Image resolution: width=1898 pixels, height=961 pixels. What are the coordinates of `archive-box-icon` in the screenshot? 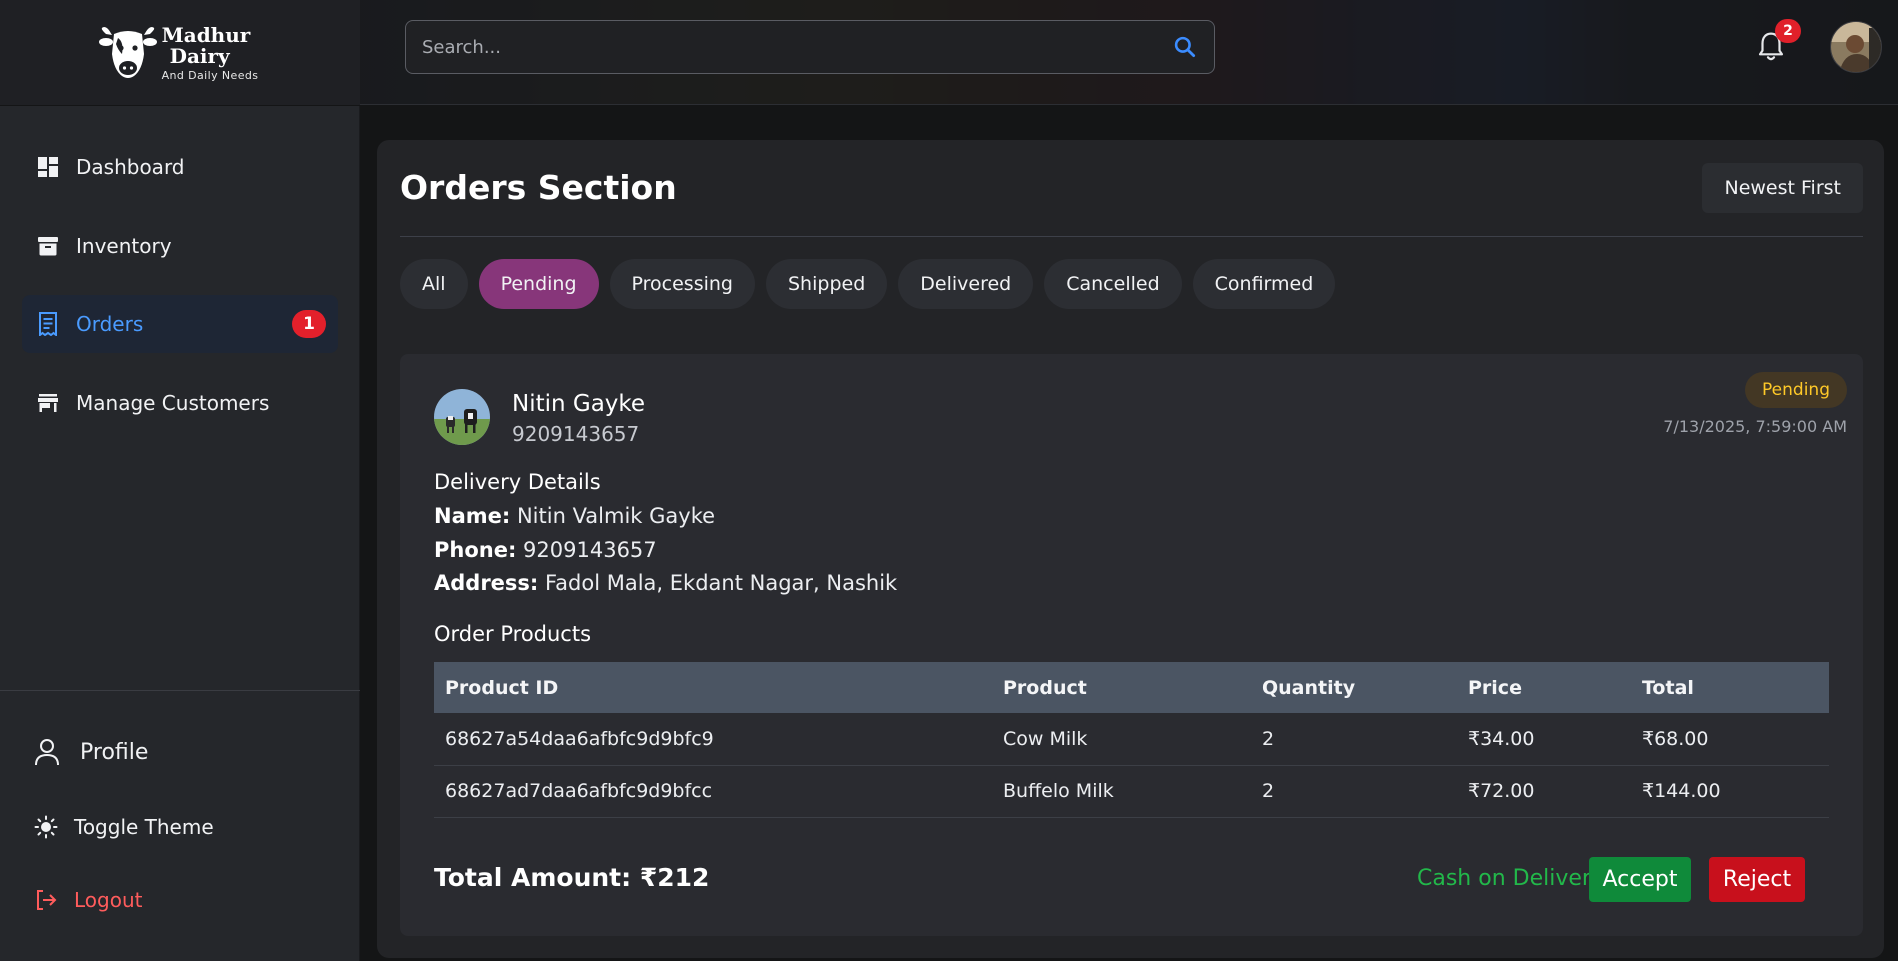 It's located at (48, 246).